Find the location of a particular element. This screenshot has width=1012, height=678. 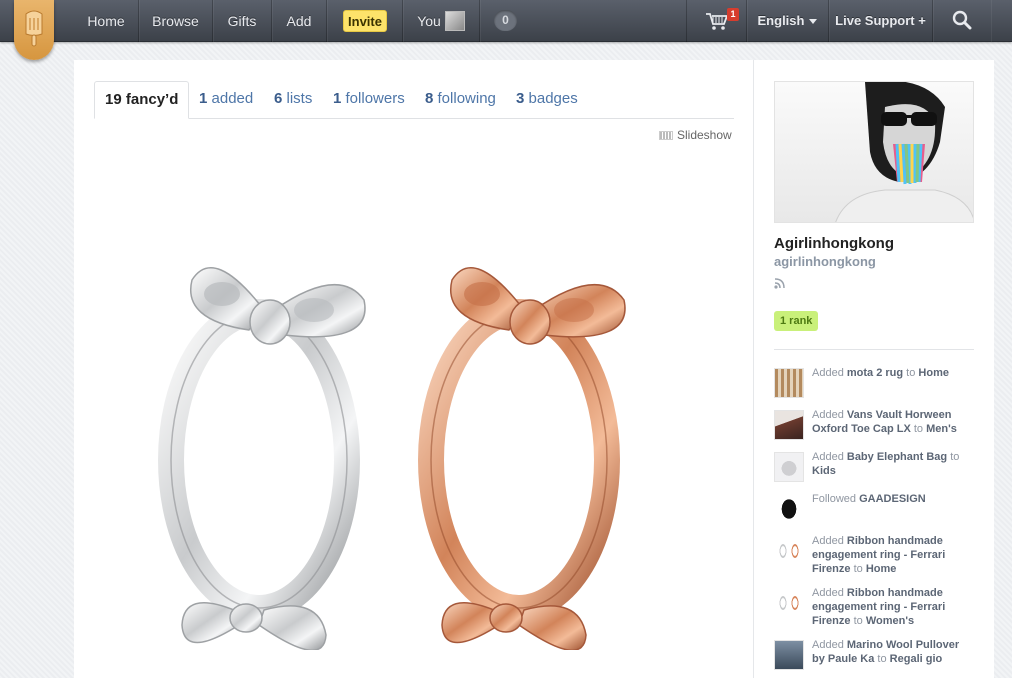

activity-target-link: Women's is located at coordinates (890, 621).